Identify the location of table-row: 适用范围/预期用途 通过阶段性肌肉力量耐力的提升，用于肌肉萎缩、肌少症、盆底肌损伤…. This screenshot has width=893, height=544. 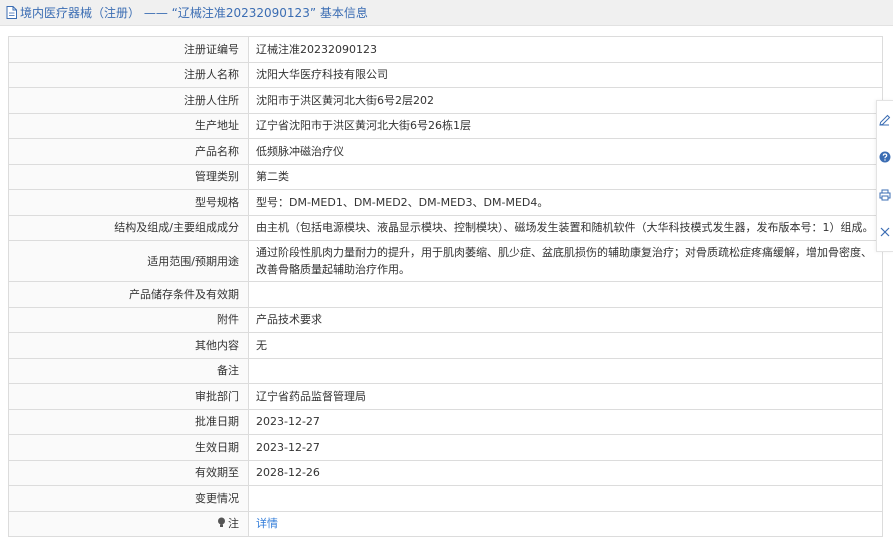
(445, 261).